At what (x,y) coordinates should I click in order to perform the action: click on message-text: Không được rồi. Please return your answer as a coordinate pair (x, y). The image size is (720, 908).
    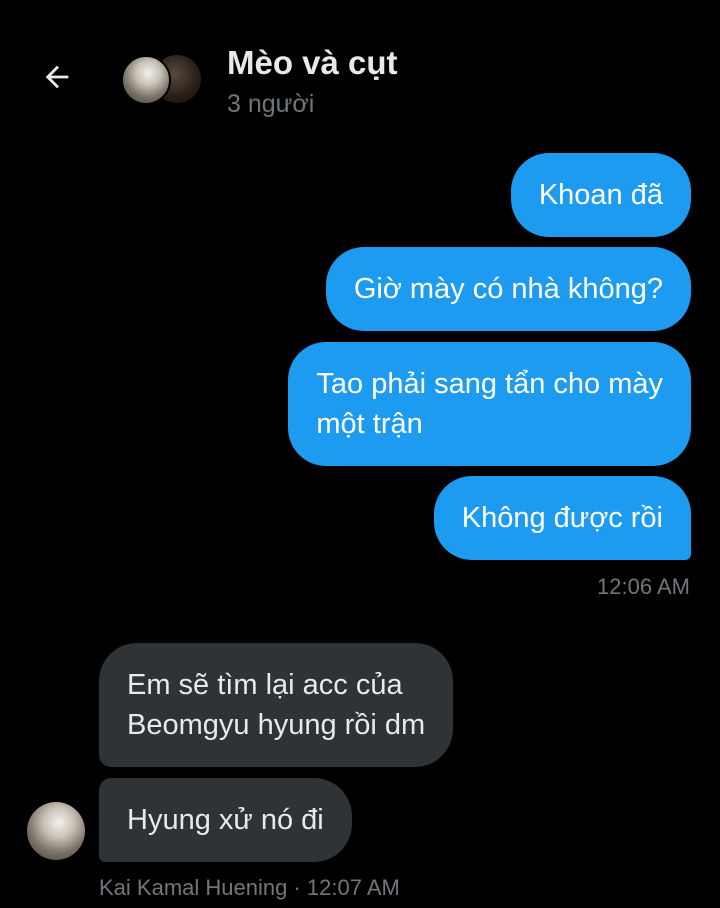
    Looking at the image, I should click on (562, 518).